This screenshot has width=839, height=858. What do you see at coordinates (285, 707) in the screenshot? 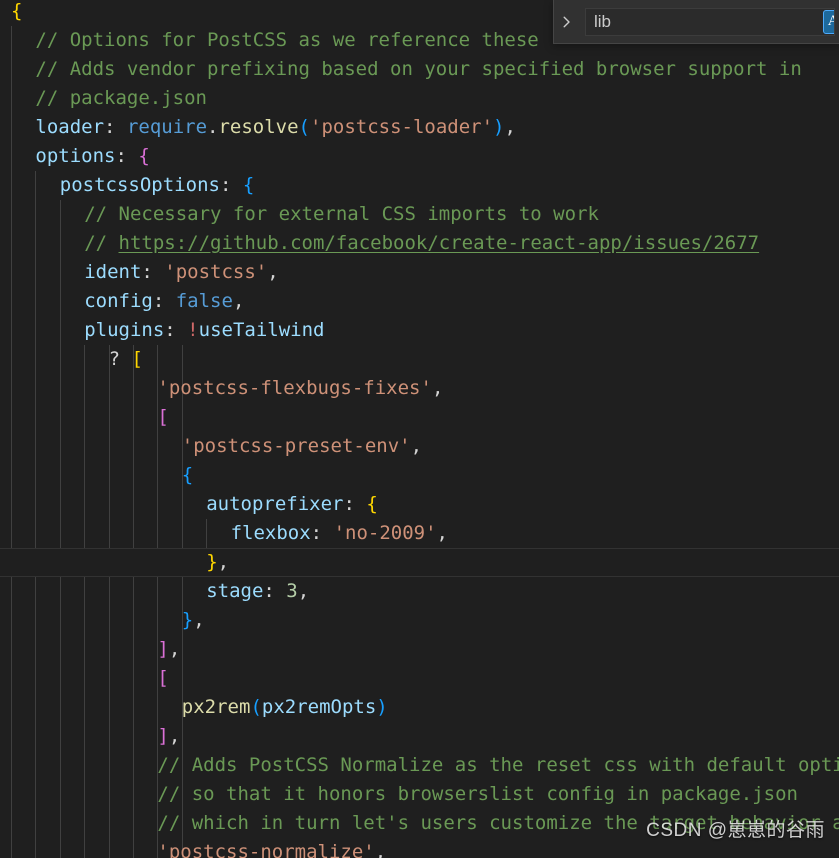
I see `code-line: px2rem(px2remOpts)` at bounding box center [285, 707].